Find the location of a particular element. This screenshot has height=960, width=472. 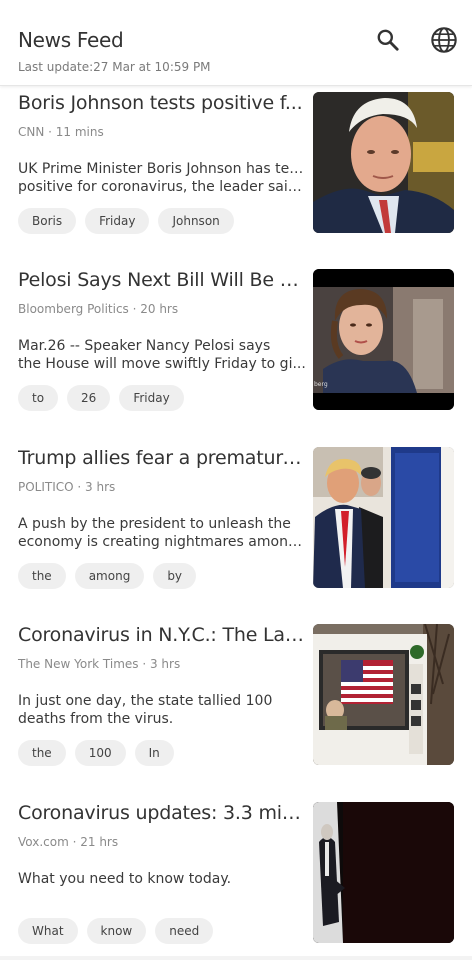

tag-list: Boris Friday Johnson is located at coordinates (126, 221).